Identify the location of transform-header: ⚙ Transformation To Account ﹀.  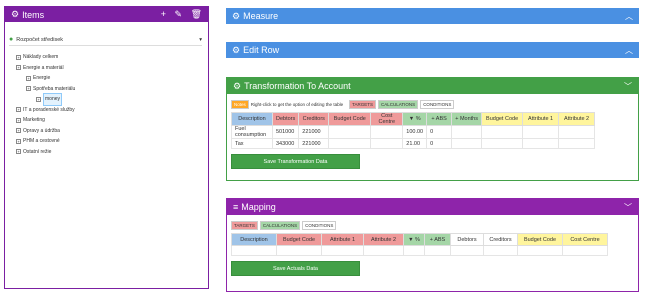
(432, 86).